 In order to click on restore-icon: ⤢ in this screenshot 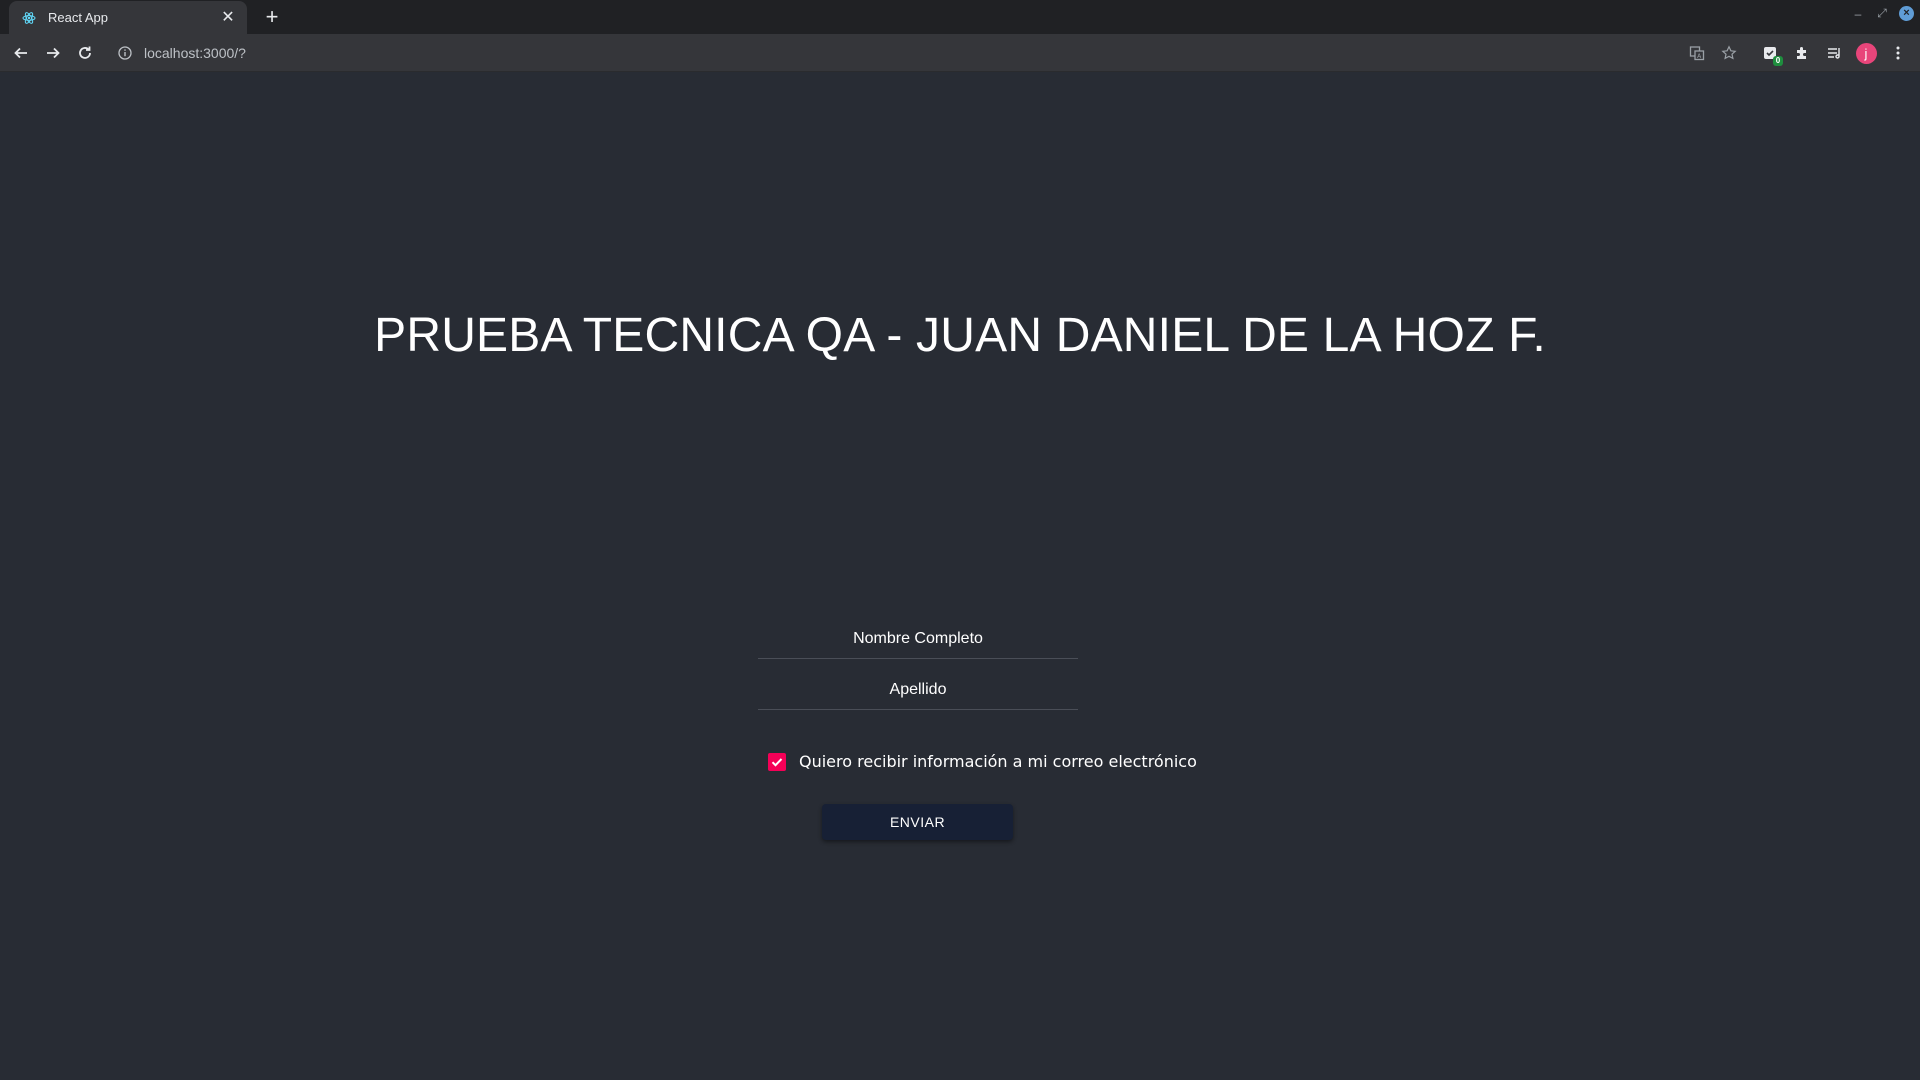, I will do `click(1882, 13)`.